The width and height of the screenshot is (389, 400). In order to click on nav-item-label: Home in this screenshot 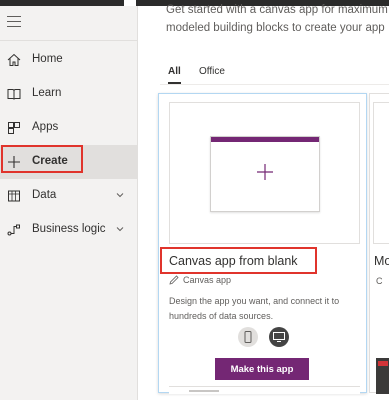, I will do `click(47, 59)`.